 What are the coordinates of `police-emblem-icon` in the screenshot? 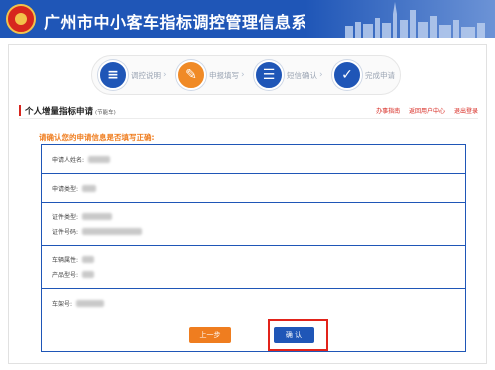 It's located at (21, 19).